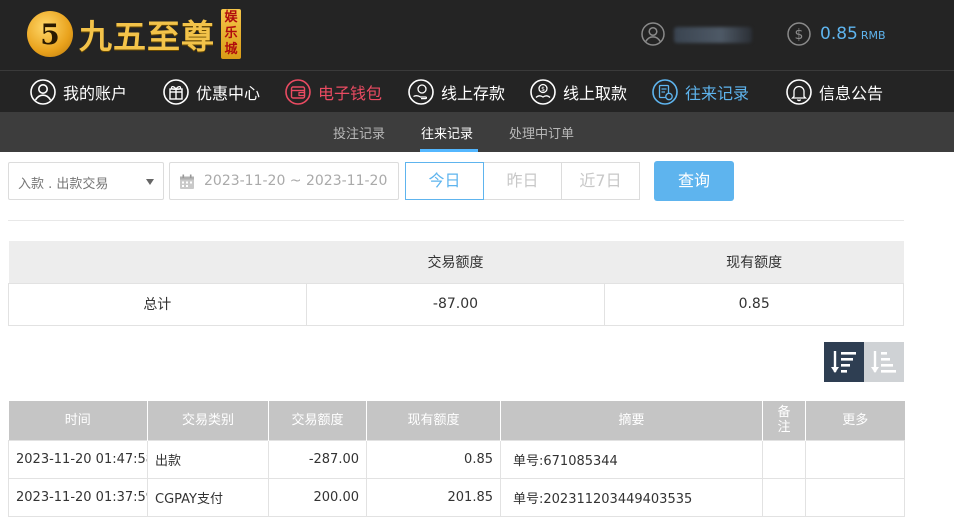  I want to click on withdraw-icon: $, so click(543, 92).